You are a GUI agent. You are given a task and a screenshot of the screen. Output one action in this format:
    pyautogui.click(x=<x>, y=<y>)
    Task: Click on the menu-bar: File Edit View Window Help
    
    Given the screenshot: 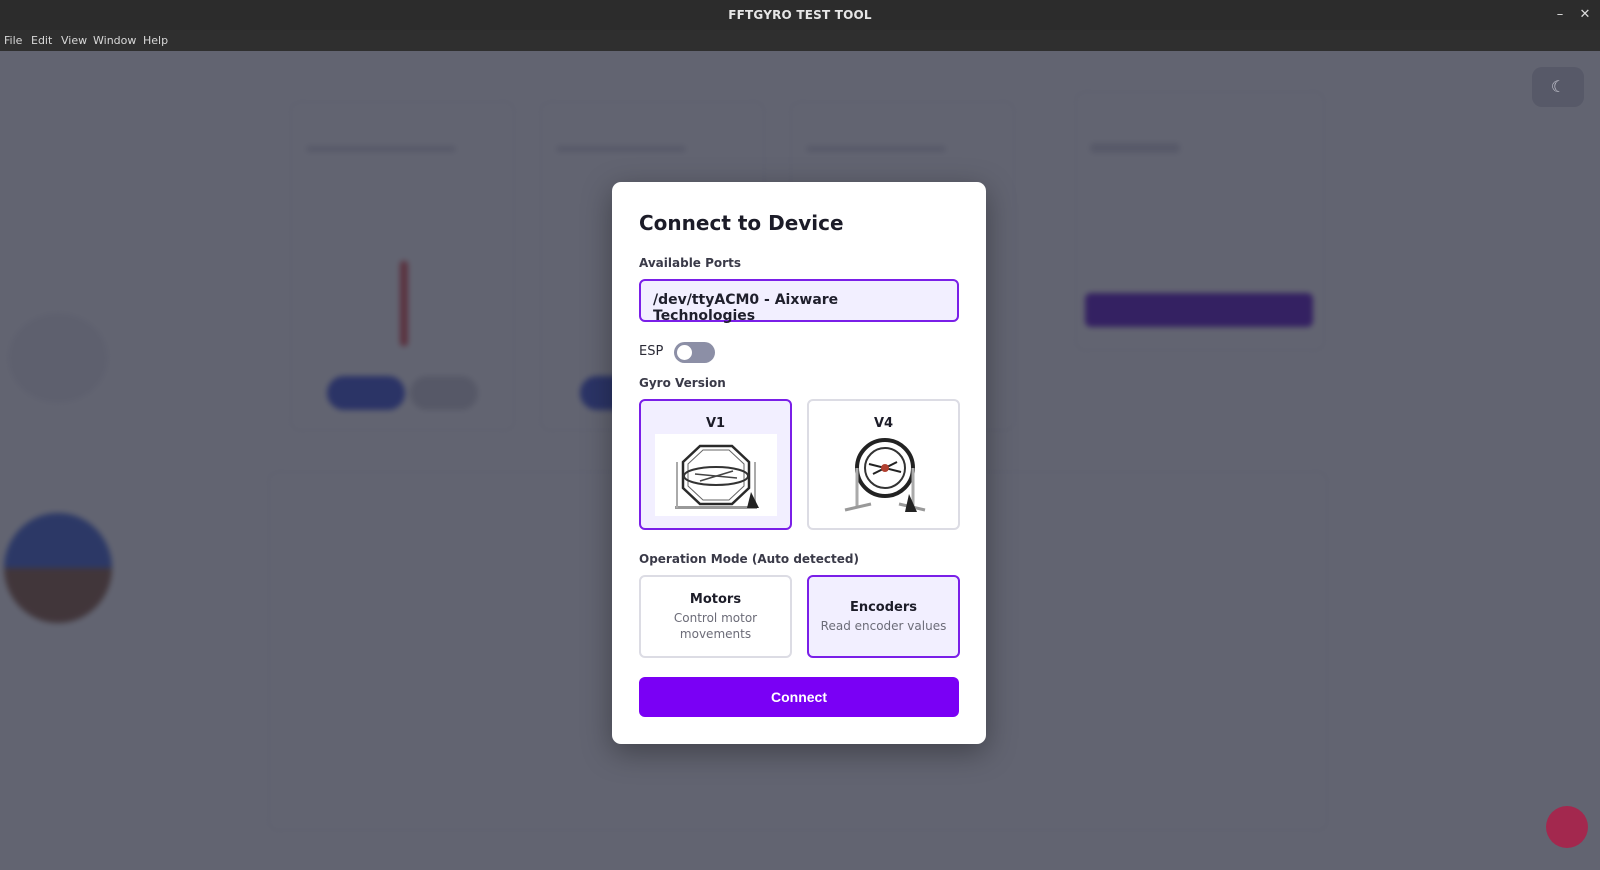 What is the action you would take?
    pyautogui.click(x=800, y=40)
    